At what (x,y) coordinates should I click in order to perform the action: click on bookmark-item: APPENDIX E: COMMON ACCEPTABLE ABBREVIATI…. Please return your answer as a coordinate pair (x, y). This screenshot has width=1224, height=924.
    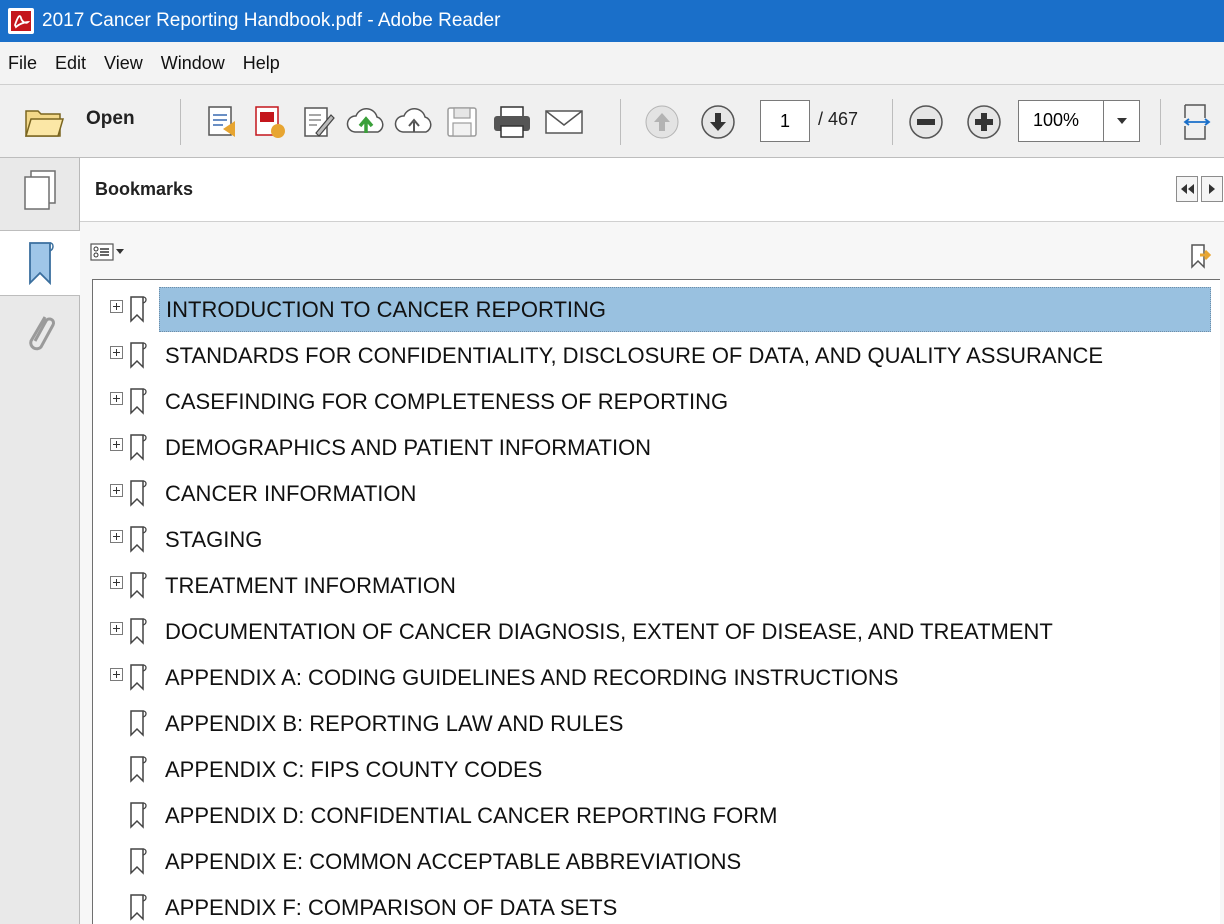
    Looking at the image, I should click on (656, 861).